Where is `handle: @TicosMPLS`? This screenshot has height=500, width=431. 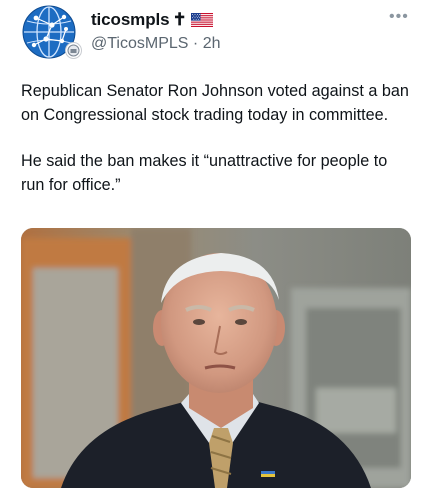
handle: @TicosMPLS is located at coordinates (139, 43).